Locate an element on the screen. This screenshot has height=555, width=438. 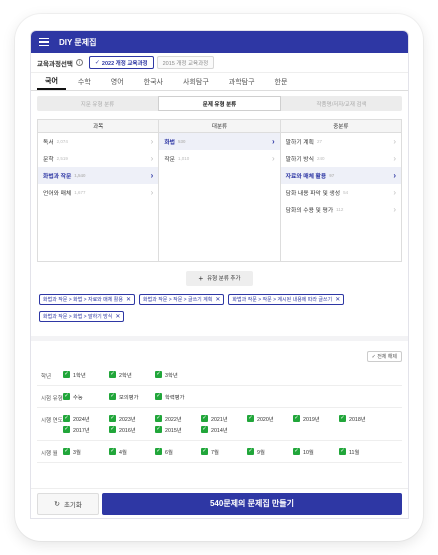
item-label: 작문 is located at coordinates (169, 160).